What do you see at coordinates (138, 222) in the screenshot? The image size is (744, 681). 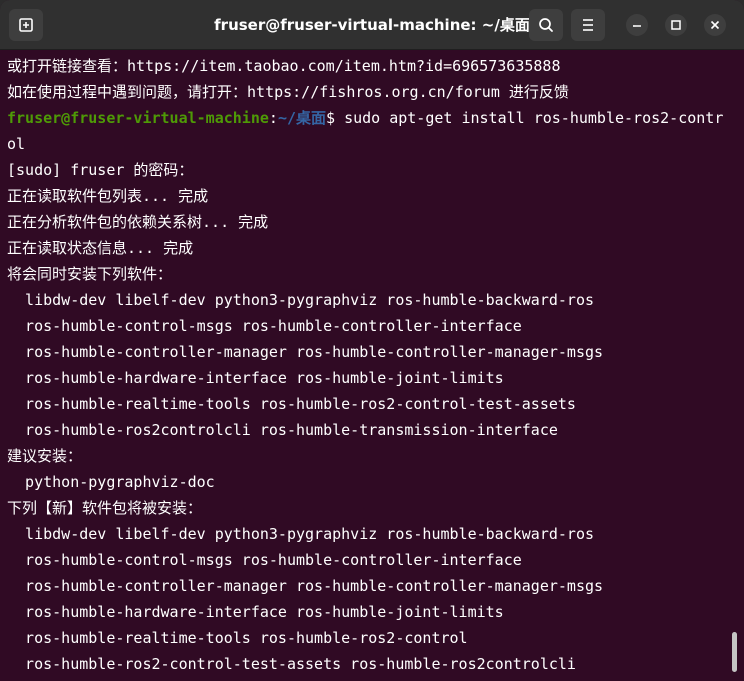 I see `terminal-line: 正在分析软件包的依赖关系树... 完成` at bounding box center [138, 222].